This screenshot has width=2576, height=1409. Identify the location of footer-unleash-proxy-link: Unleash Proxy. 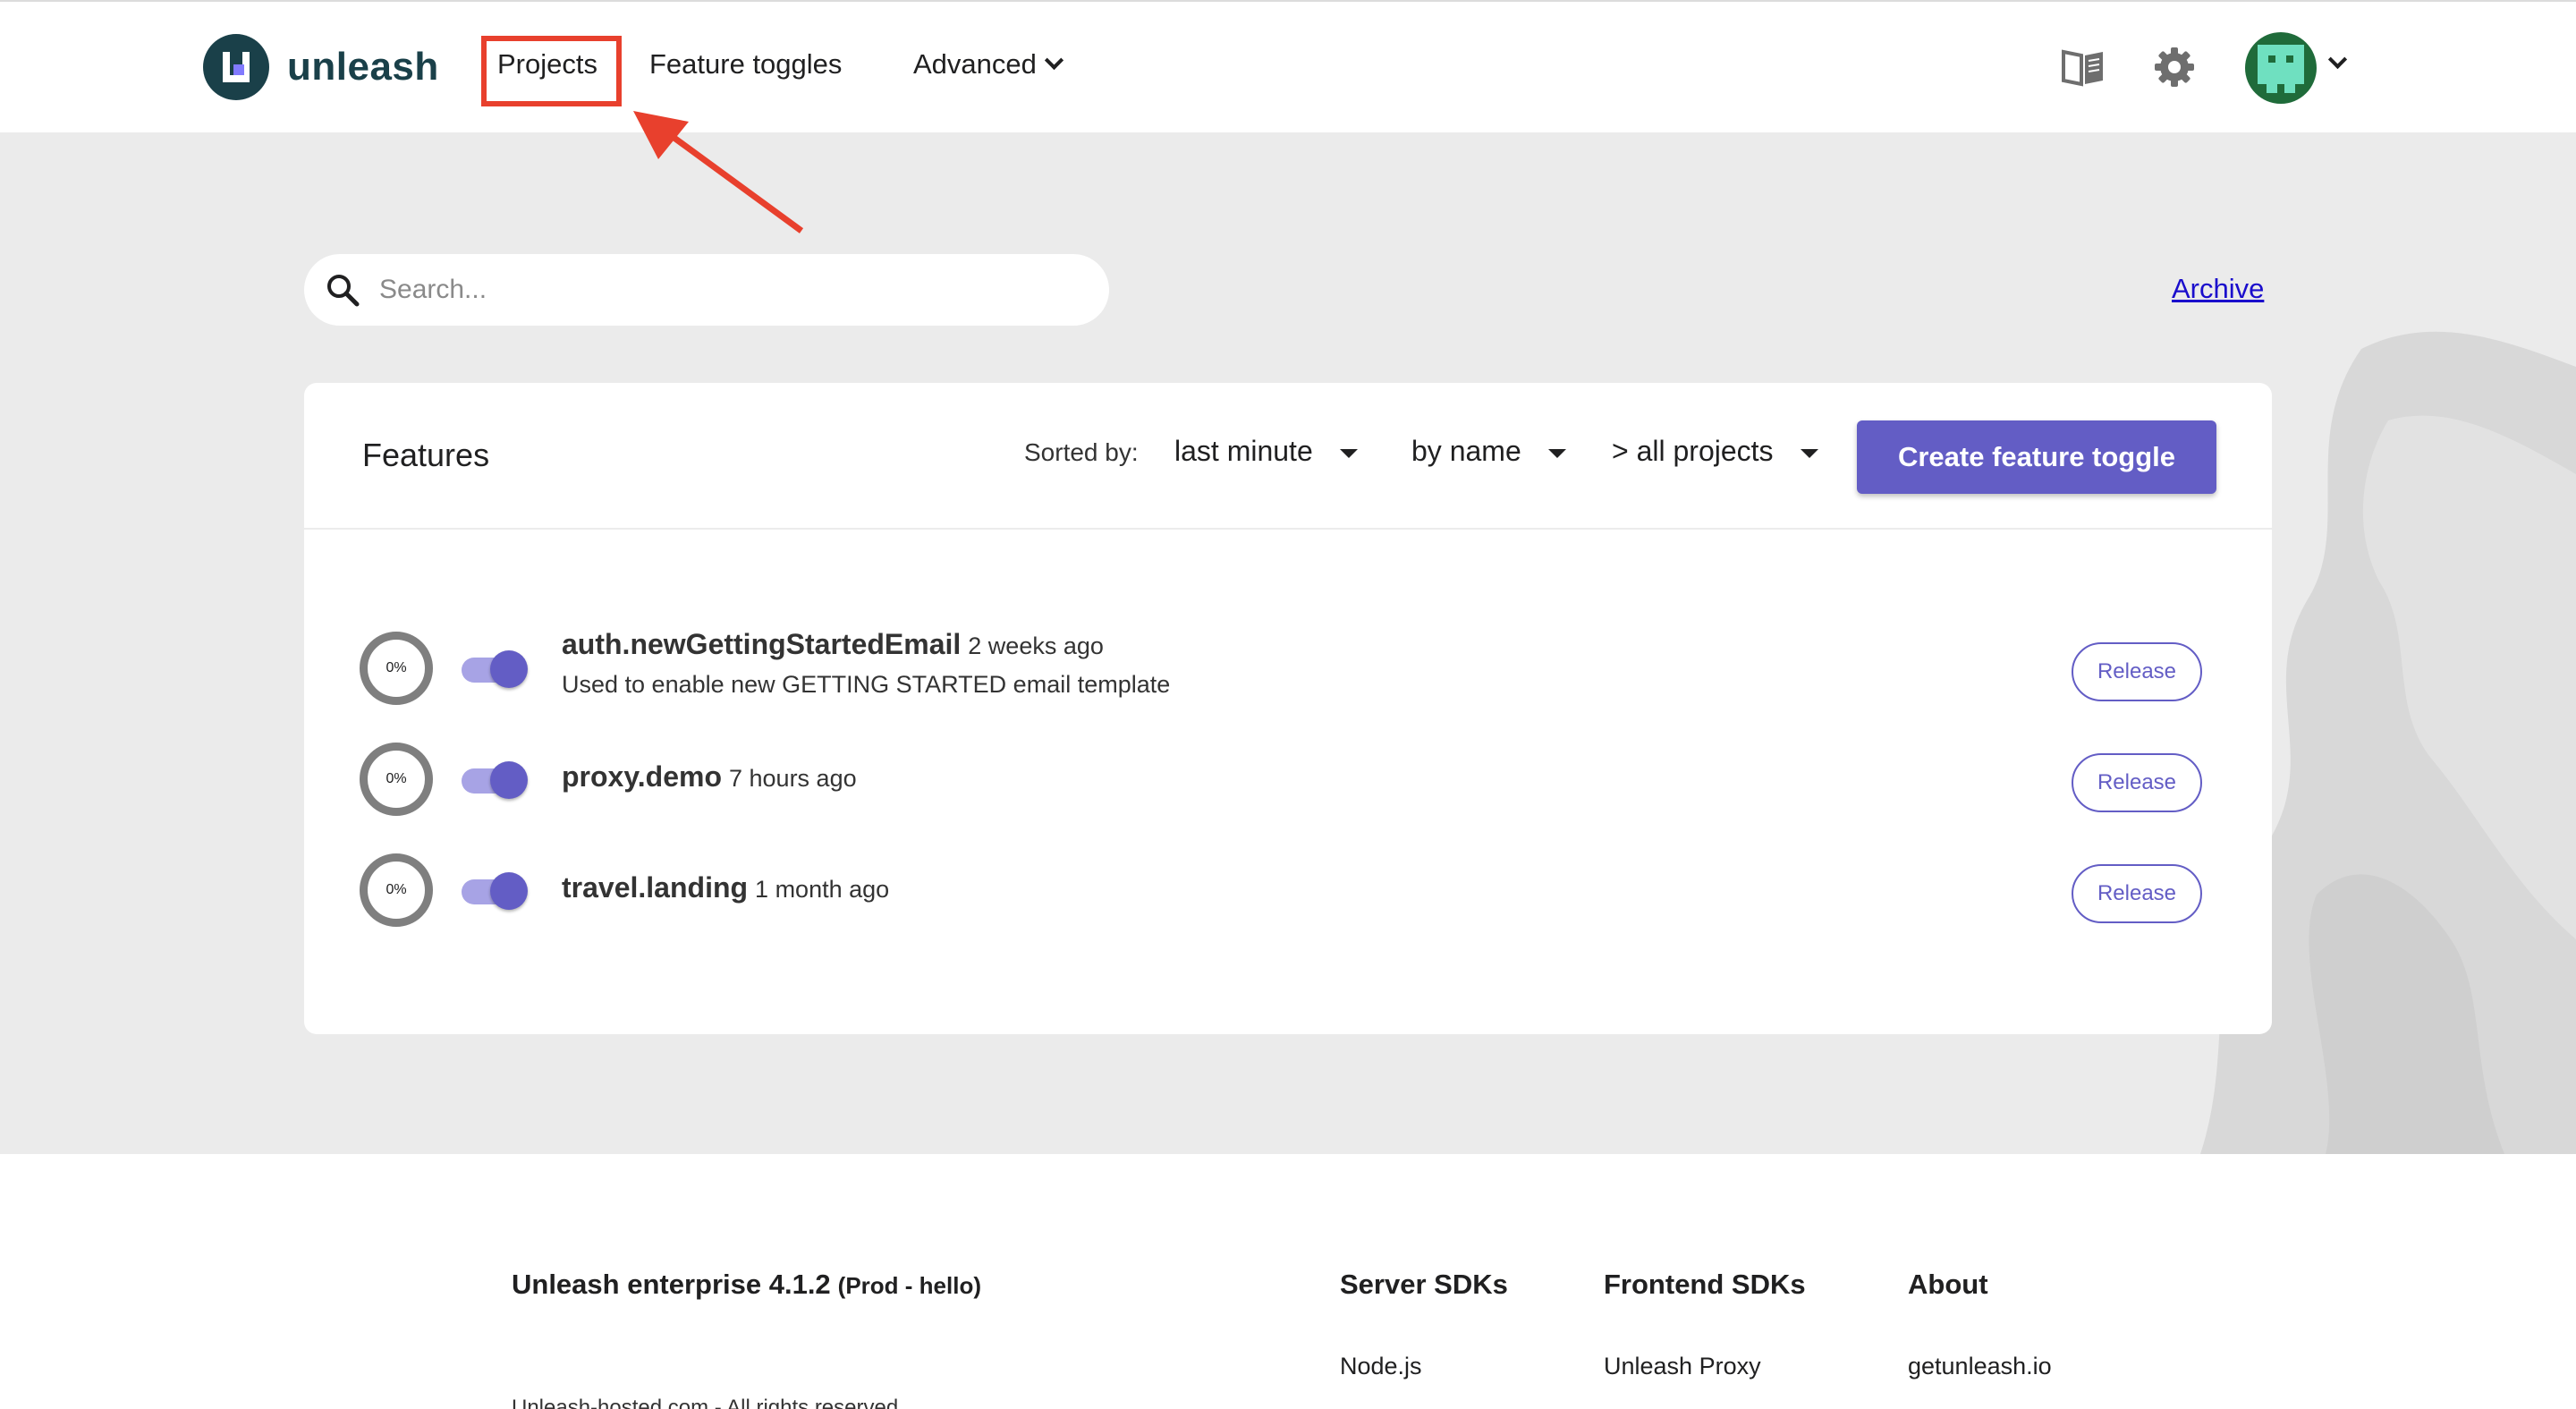
(1682, 1367).